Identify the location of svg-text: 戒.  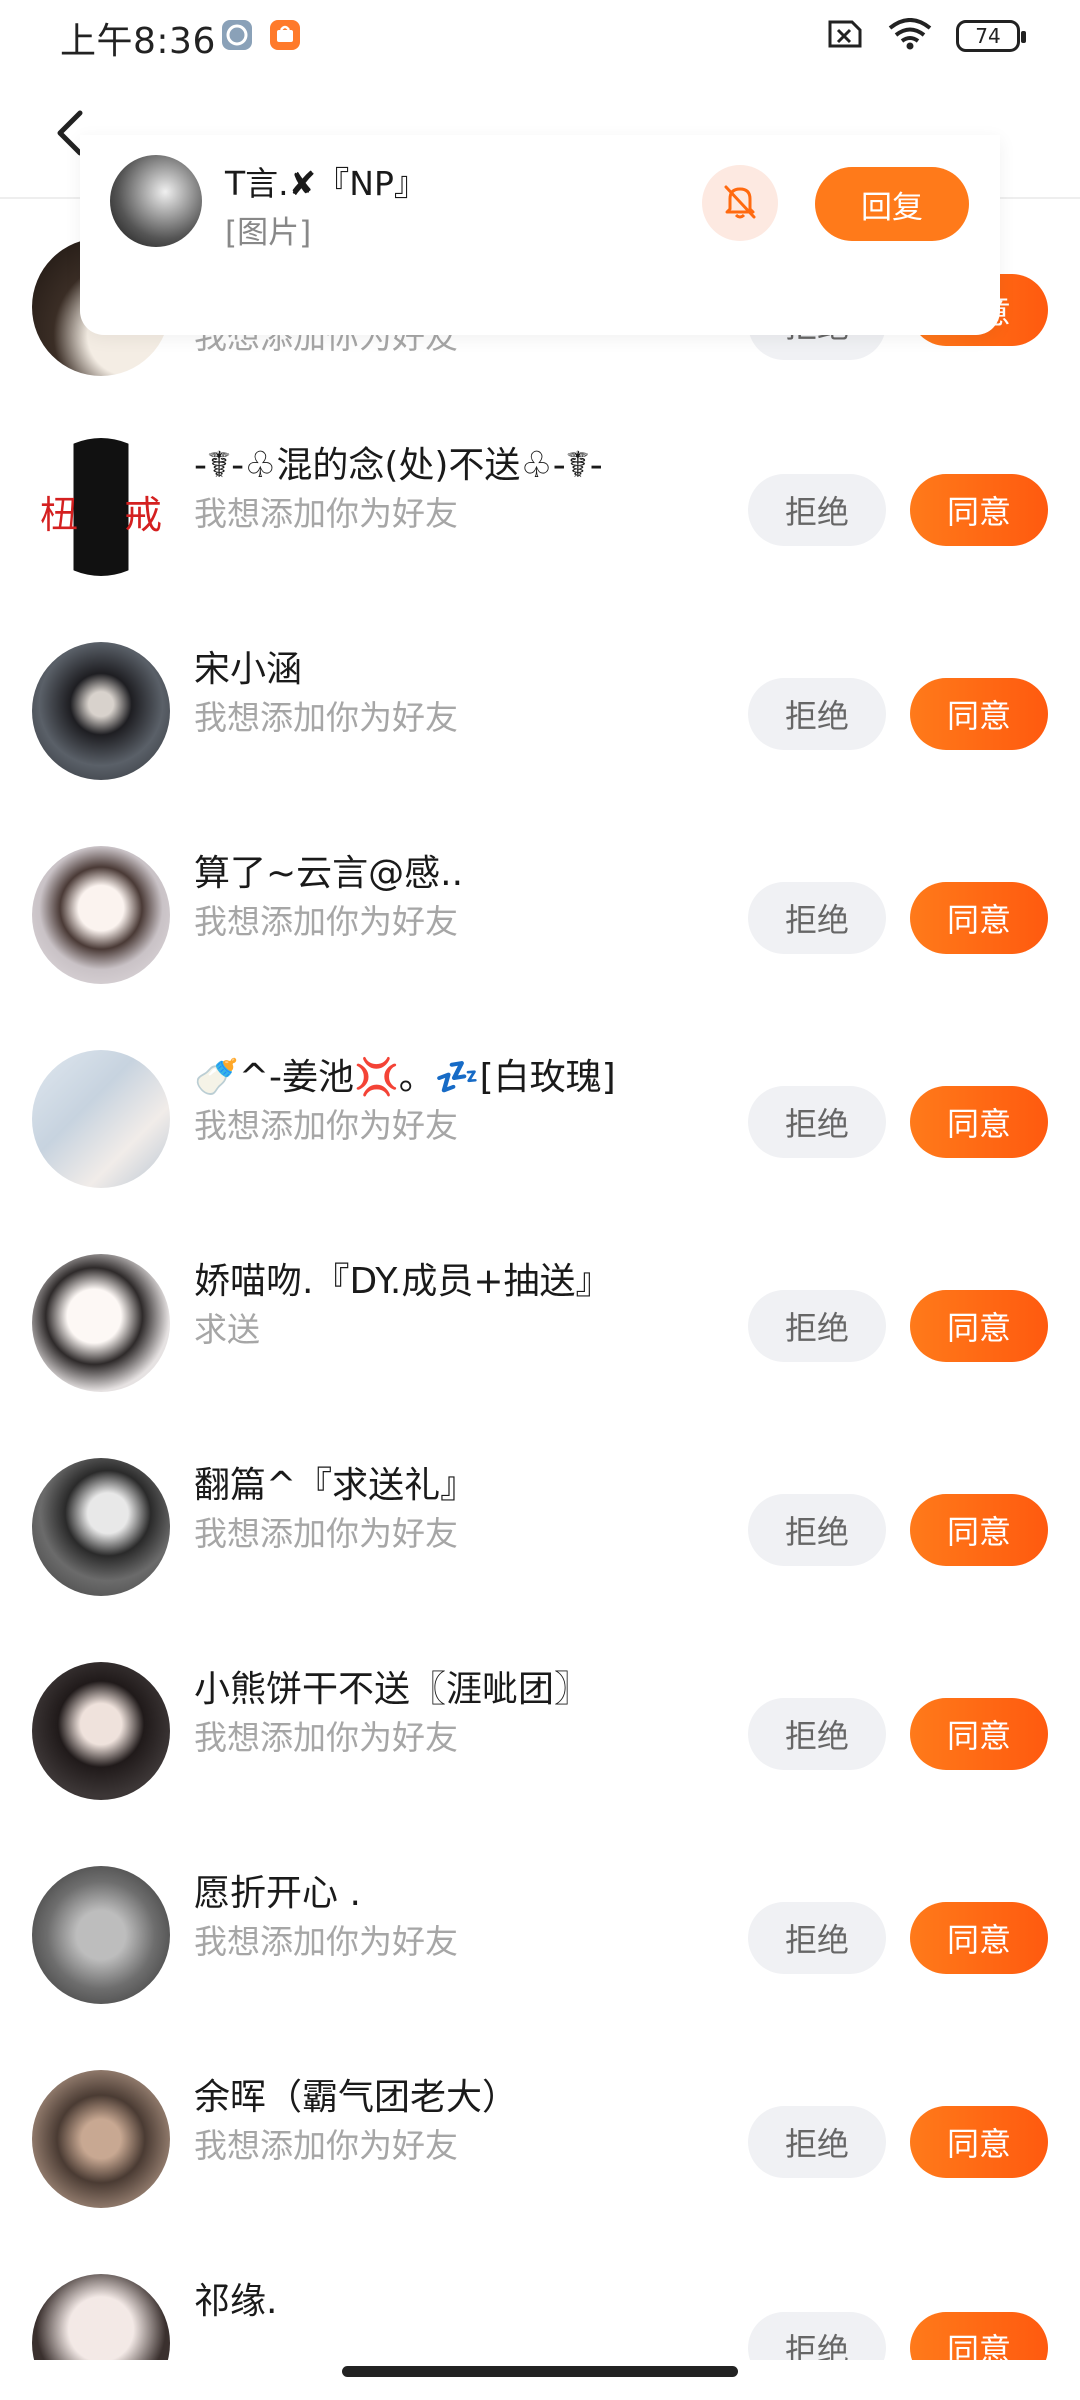
(143, 515).